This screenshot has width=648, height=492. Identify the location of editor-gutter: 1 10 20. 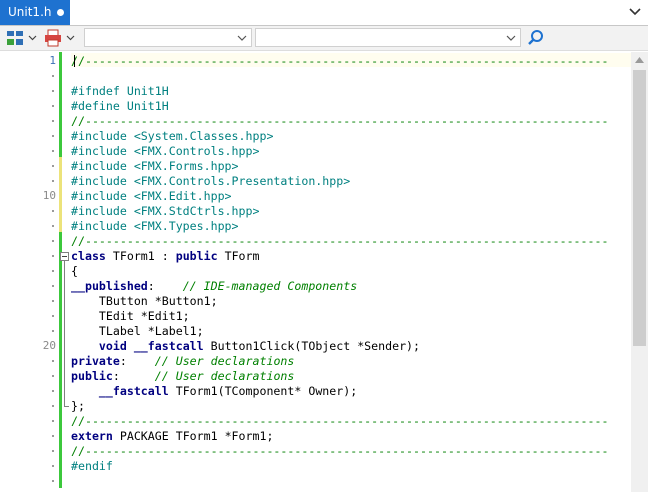
(30, 272).